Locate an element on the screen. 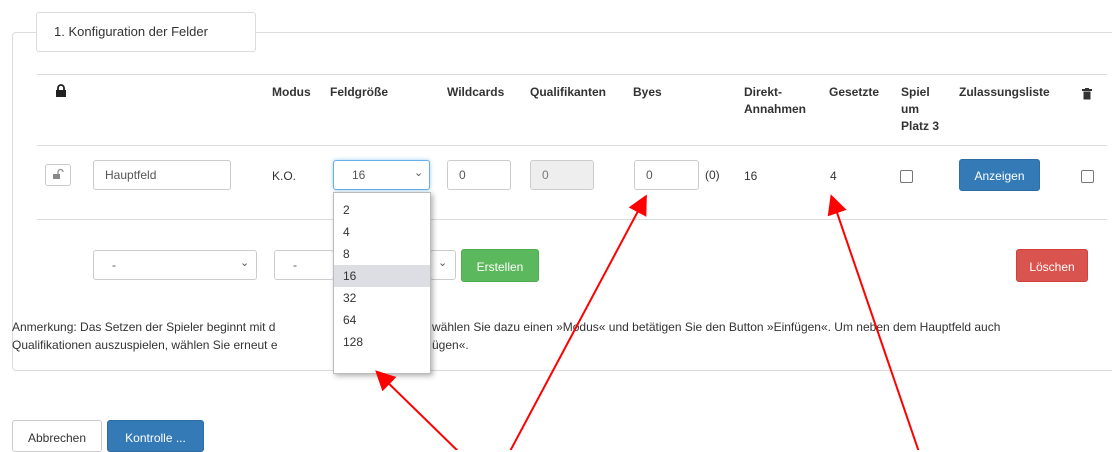  arrow-to-gesetzte is located at coordinates (873, 322).